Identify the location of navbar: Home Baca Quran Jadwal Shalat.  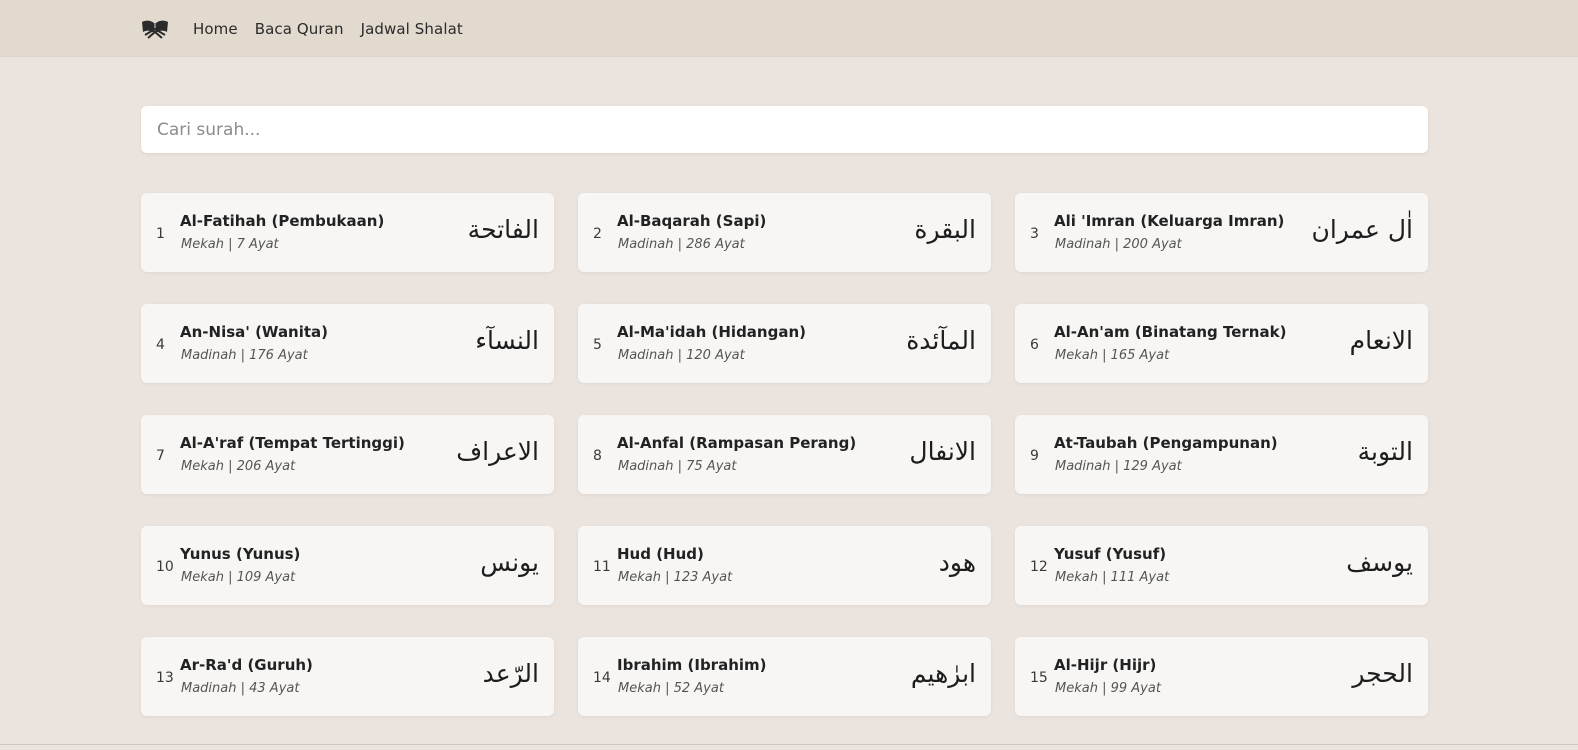
(789, 28).